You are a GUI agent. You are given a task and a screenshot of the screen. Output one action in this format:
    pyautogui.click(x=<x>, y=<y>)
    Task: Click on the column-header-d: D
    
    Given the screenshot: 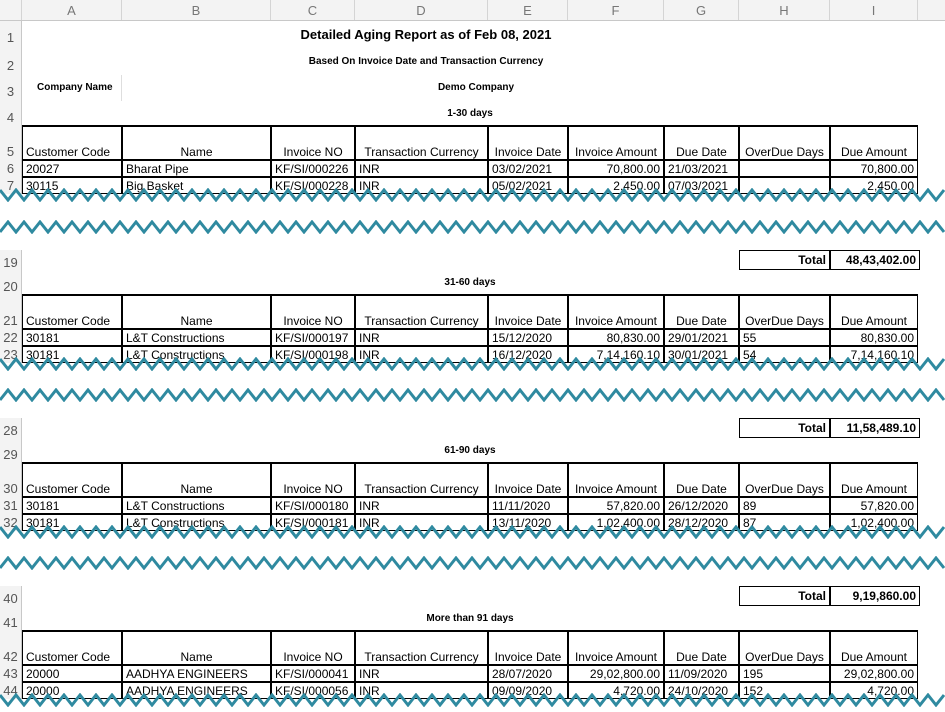 What is the action you would take?
    pyautogui.click(x=421, y=10)
    